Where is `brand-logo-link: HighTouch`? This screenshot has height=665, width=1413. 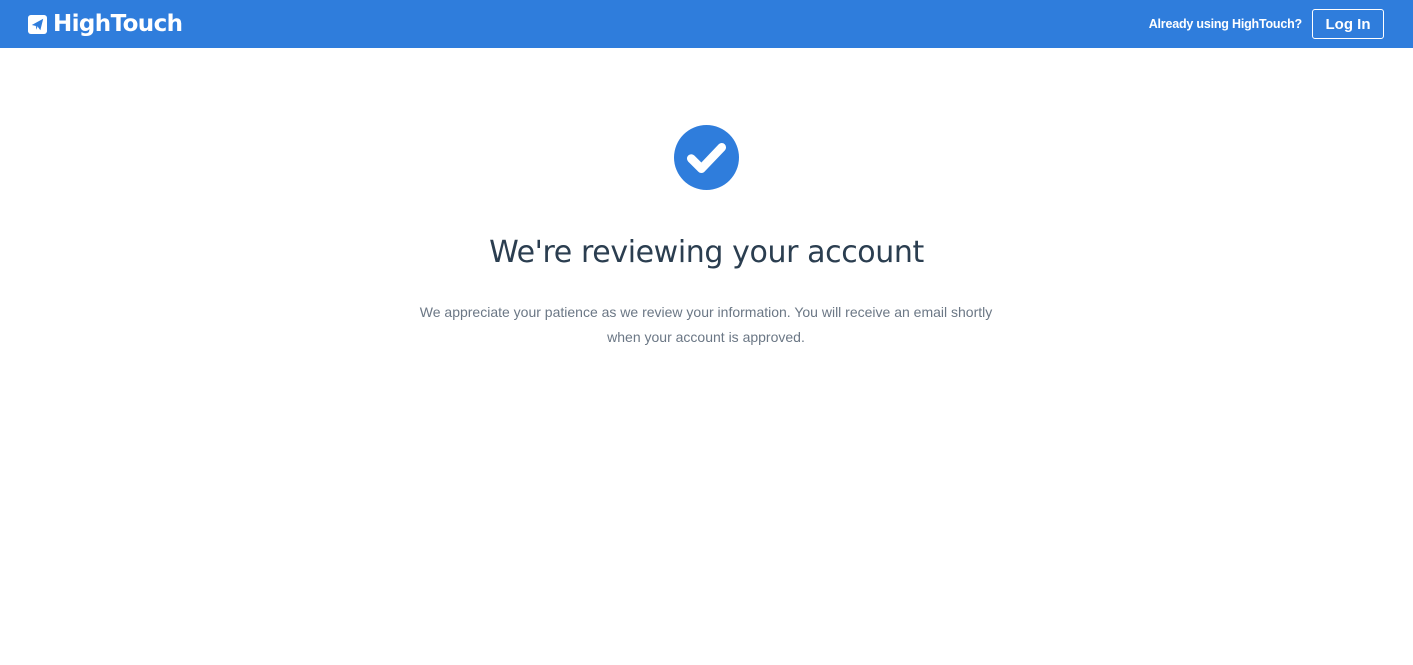
brand-logo-link: HighTouch is located at coordinates (105, 24).